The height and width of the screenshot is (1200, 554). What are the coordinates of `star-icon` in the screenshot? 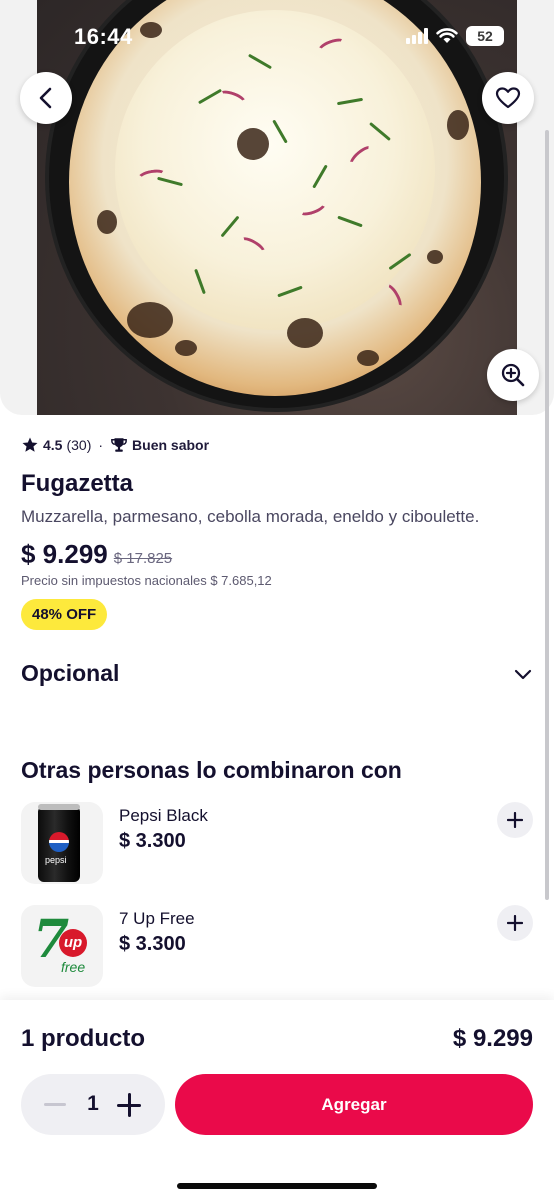 It's located at (30, 444).